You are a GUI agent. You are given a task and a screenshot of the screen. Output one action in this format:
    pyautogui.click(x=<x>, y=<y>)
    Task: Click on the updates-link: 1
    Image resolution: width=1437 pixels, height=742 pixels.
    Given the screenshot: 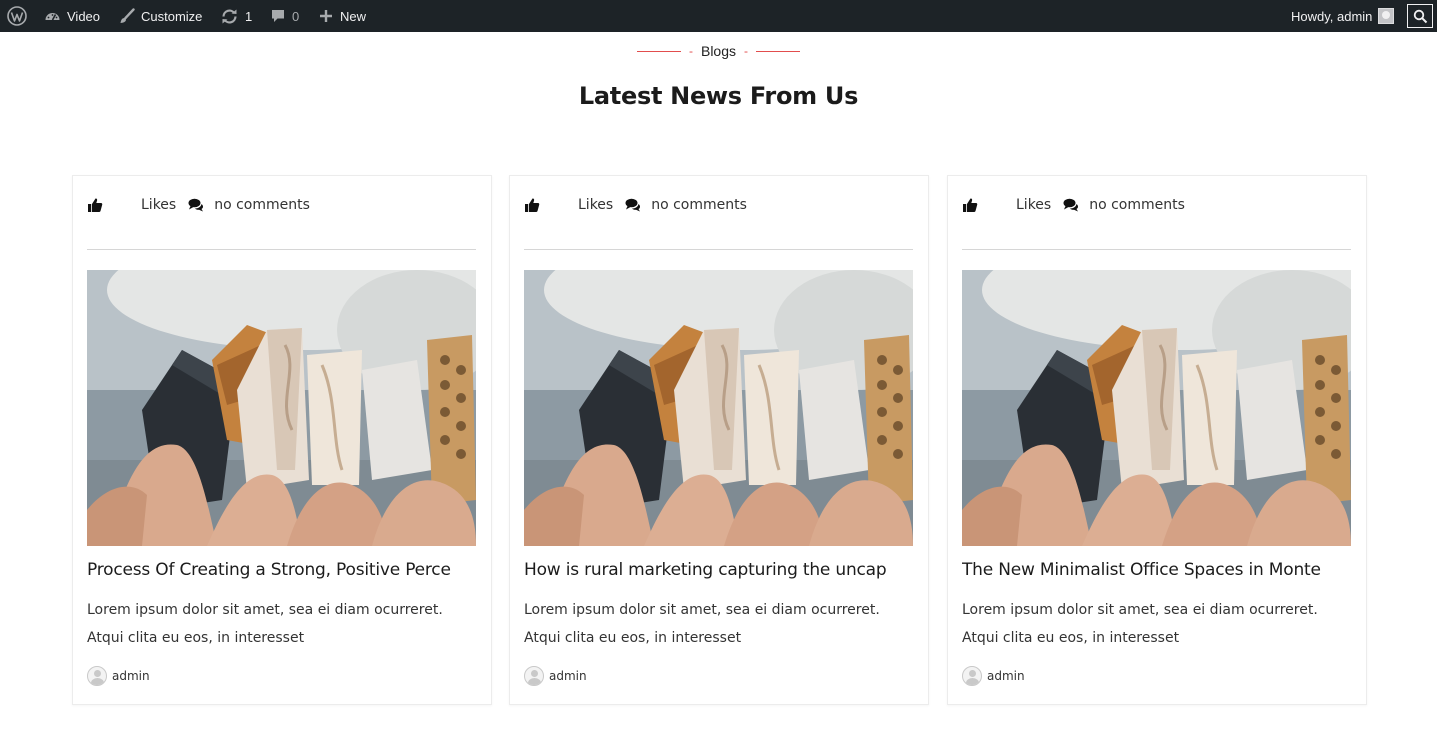 What is the action you would take?
    pyautogui.click(x=236, y=16)
    